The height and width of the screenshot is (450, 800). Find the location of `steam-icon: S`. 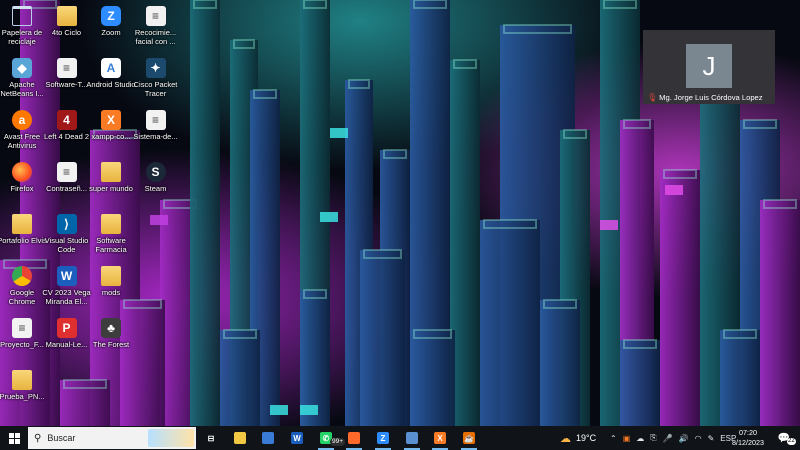

steam-icon: S is located at coordinates (155, 172).